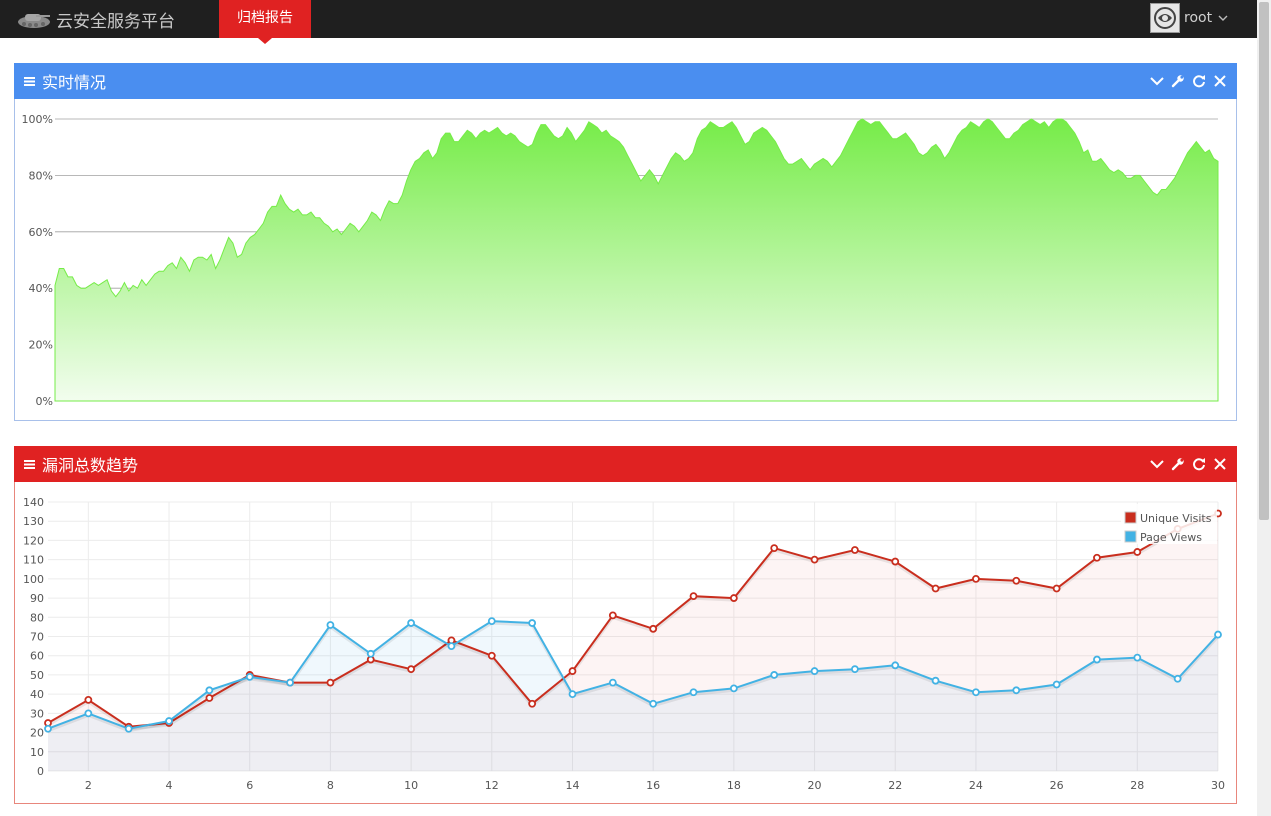  I want to click on y-tick-label: 40, so click(37, 694).